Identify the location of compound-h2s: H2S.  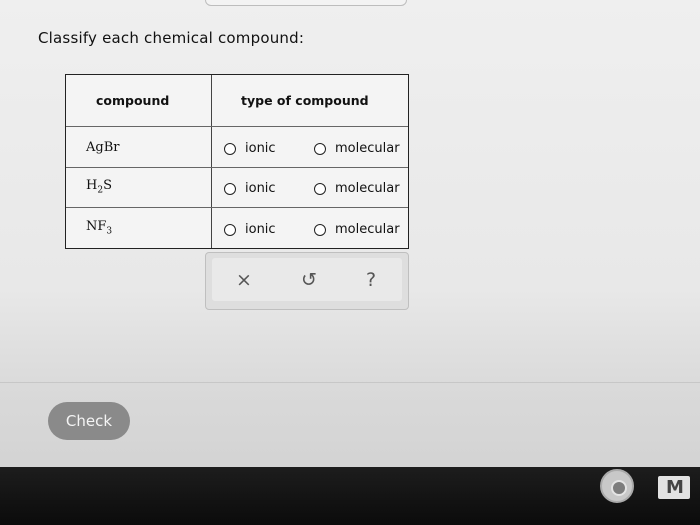
(99, 187).